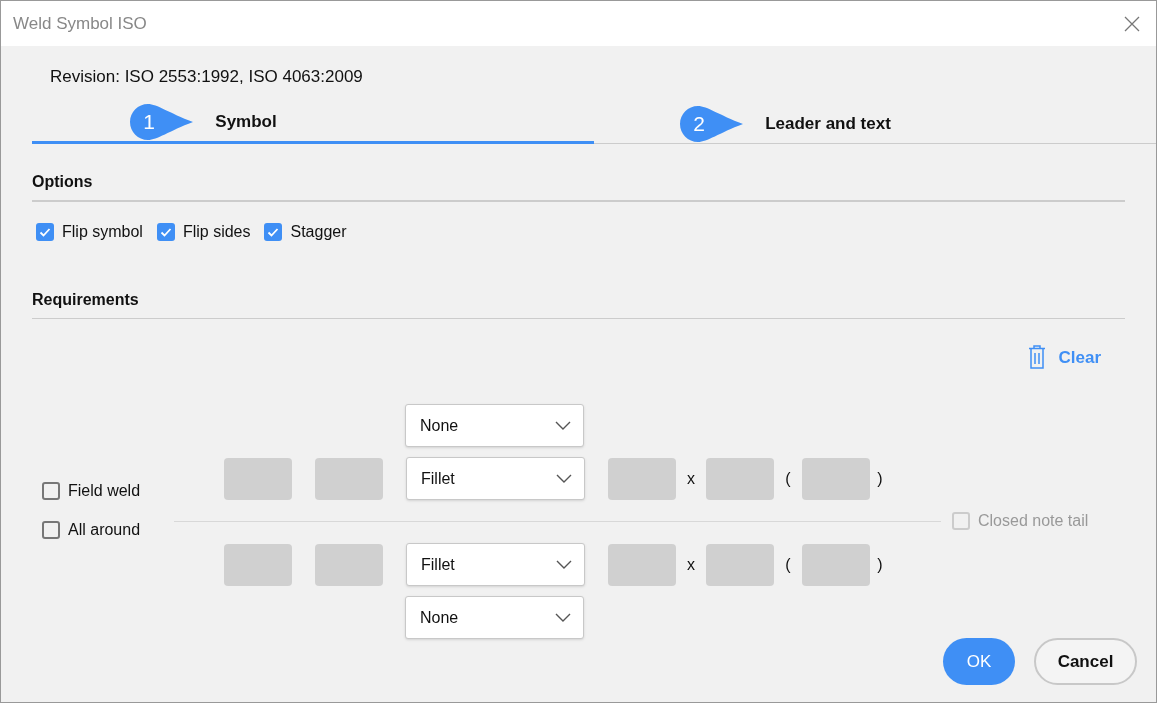 The image size is (1157, 703). I want to click on window-title: Weld Symbol ISO, so click(80, 23).